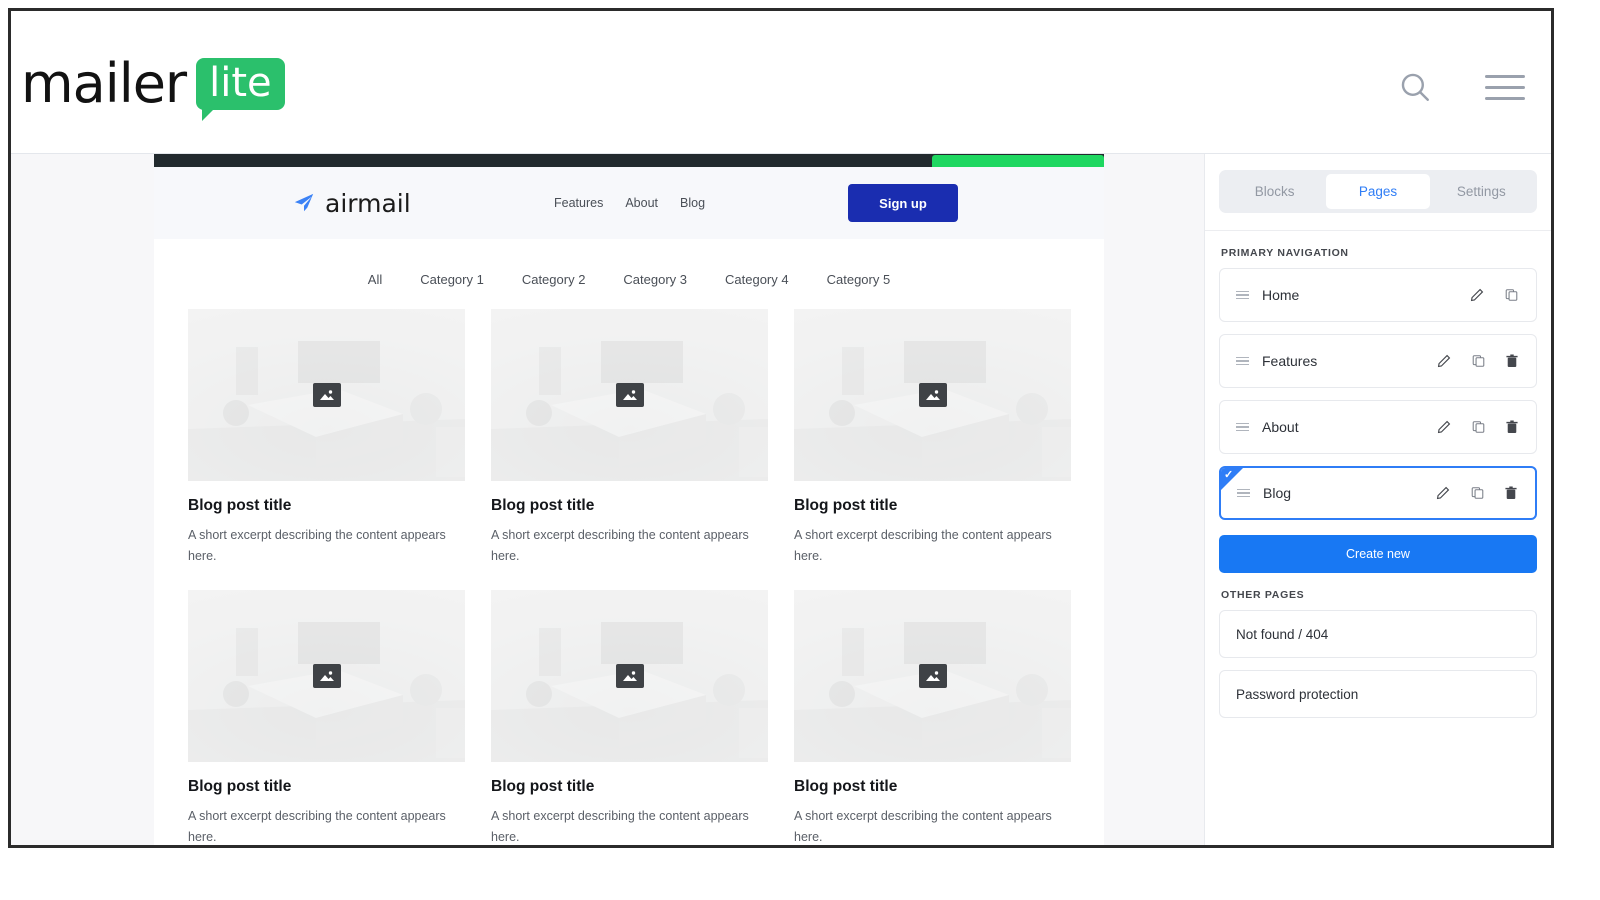 This screenshot has height=900, width=1600. I want to click on site-nav-links: Features About Blog, so click(629, 203).